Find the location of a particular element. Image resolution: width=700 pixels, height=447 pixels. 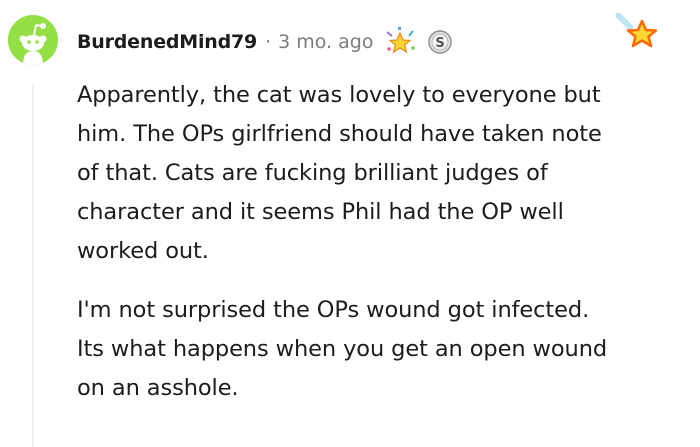

comment-header: BurdenedMind79 · 3 mo. ago S is located at coordinates (265, 42).